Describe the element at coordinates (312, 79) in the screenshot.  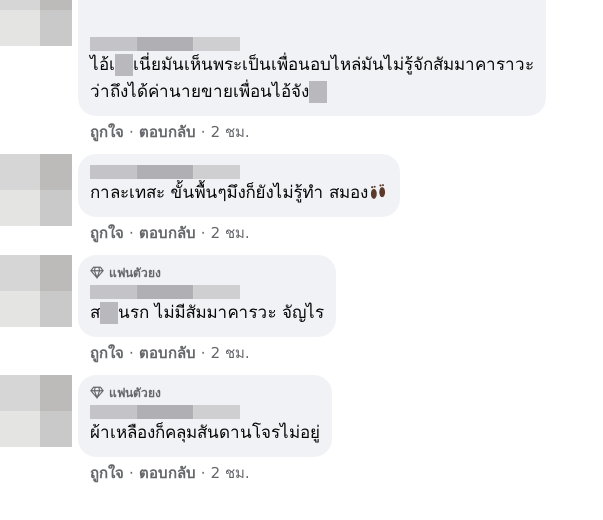
I see `comment-text: ไอ้เ เนี่ยมันเห็นพระเป็นเพื่อนอบไหล่มันไม่รู้จักสัมมาคาราวะ ว่าถึงได้ค่านายขายเพื่อนไอ้จัง` at that location.